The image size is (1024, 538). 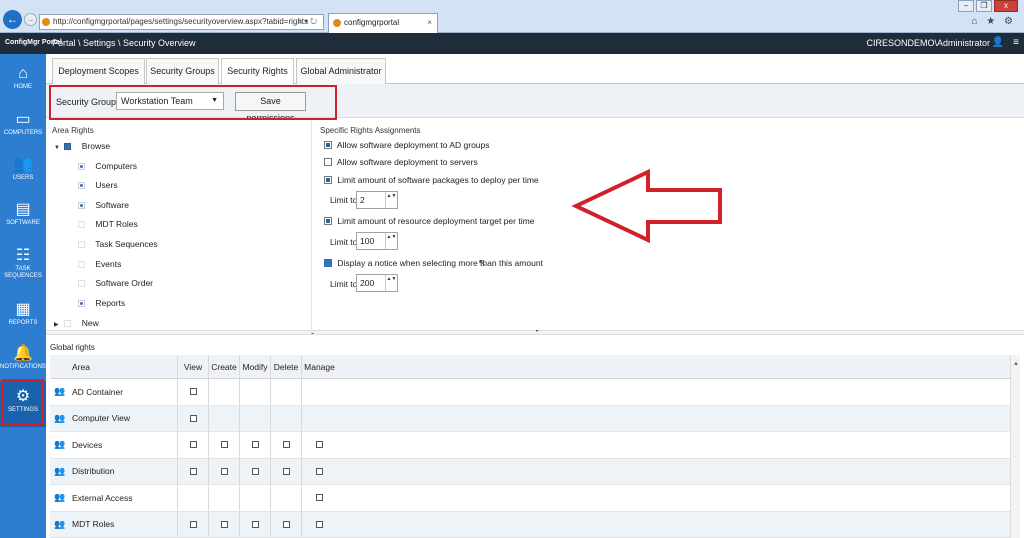 I want to click on global-rights-title: Global rights, so click(x=72, y=347).